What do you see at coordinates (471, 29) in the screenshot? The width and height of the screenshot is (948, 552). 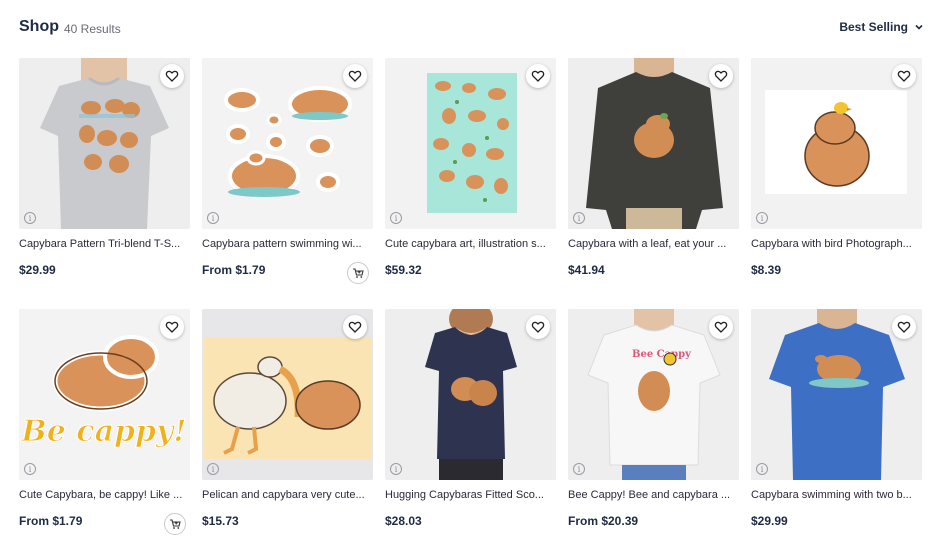 I see `shop-header: Shop 40 Results Best Selling` at bounding box center [471, 29].